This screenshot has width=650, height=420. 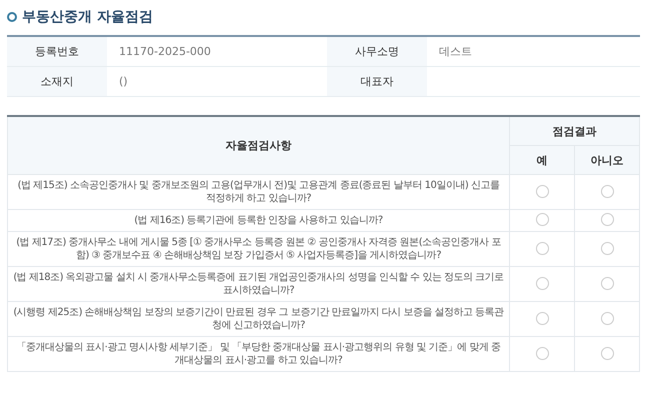 I want to click on info-value: 데스트, so click(x=533, y=52).